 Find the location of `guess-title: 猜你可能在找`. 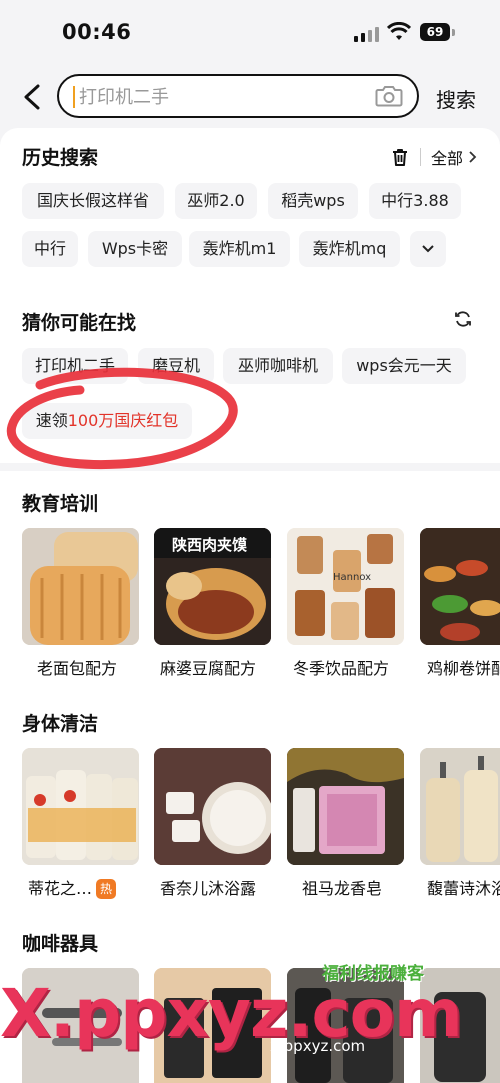

guess-title: 猜你可能在找 is located at coordinates (79, 323).